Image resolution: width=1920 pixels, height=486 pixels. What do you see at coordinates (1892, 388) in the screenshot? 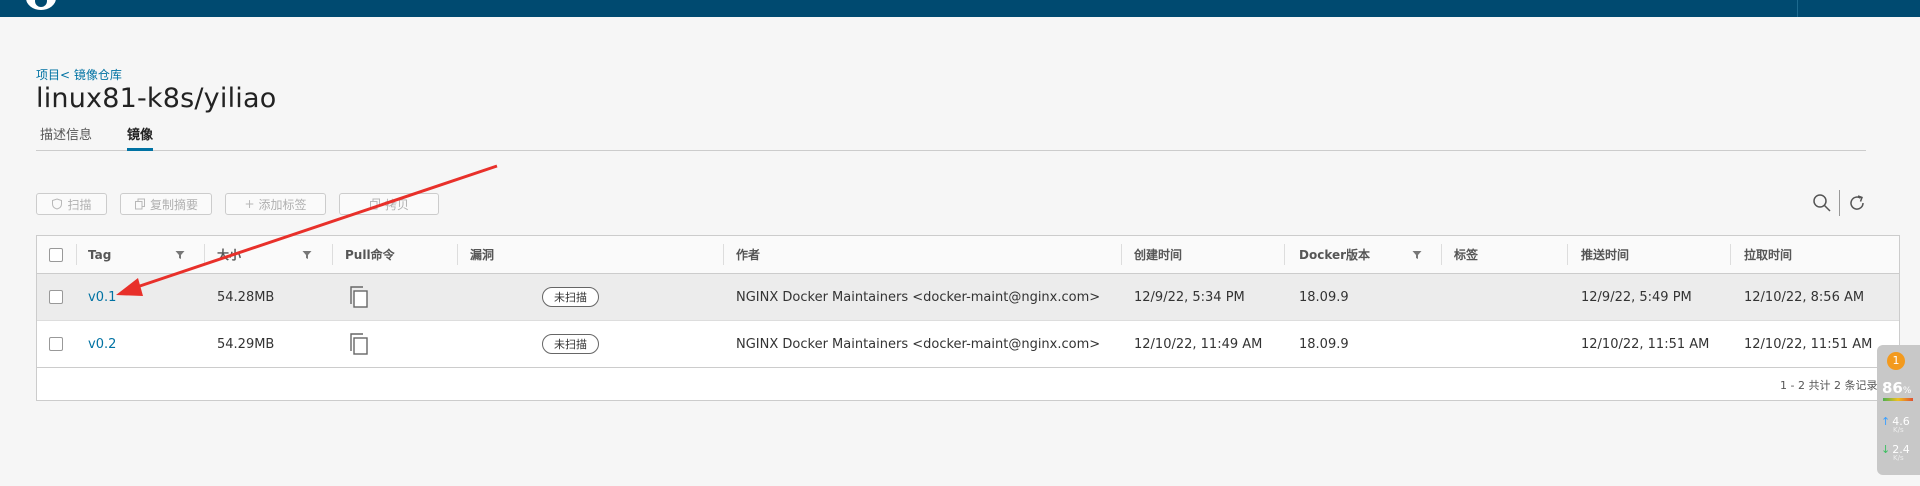
I see `memory-usage-value: 86` at bounding box center [1892, 388].